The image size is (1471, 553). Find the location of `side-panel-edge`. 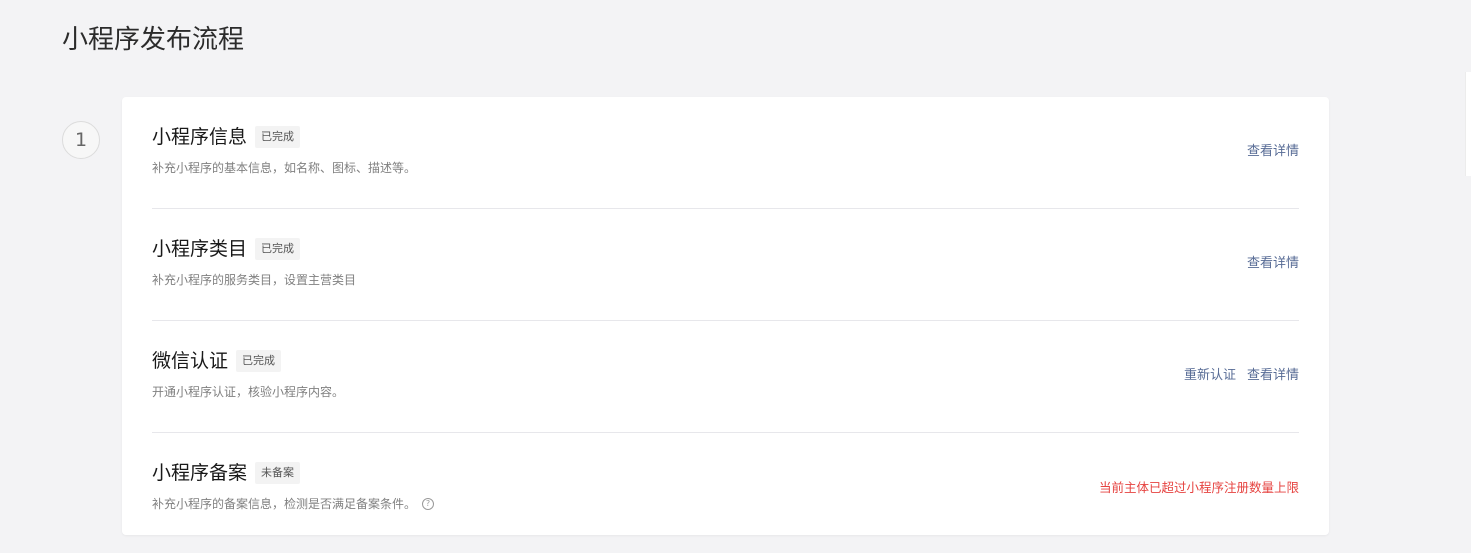

side-panel-edge is located at coordinates (1468, 124).